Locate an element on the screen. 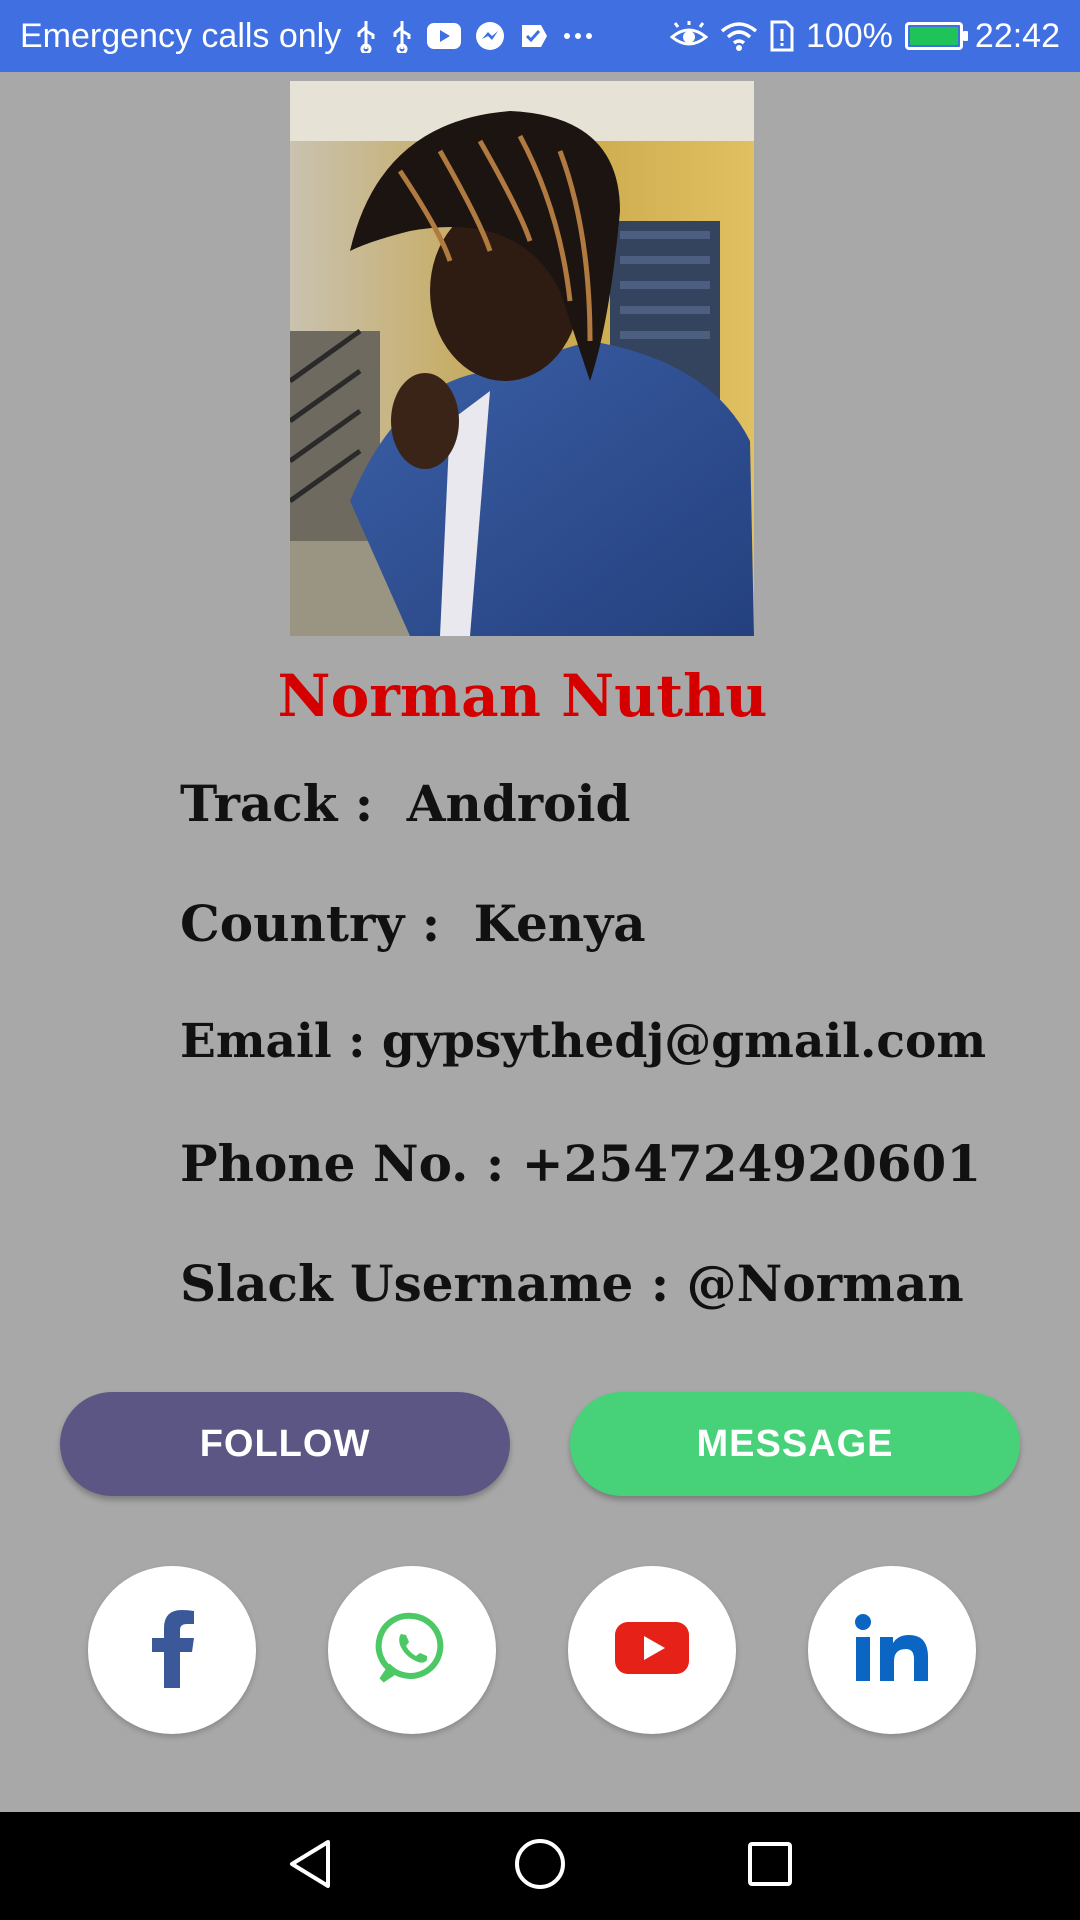 This screenshot has width=1080, height=1920. back-icon is located at coordinates (310, 1866).